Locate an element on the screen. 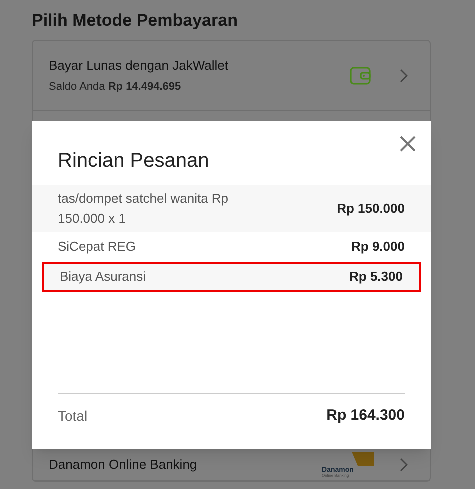 This screenshot has width=475, height=489. option-label: Bayar Lunas dengan JakWallet is located at coordinates (139, 66).